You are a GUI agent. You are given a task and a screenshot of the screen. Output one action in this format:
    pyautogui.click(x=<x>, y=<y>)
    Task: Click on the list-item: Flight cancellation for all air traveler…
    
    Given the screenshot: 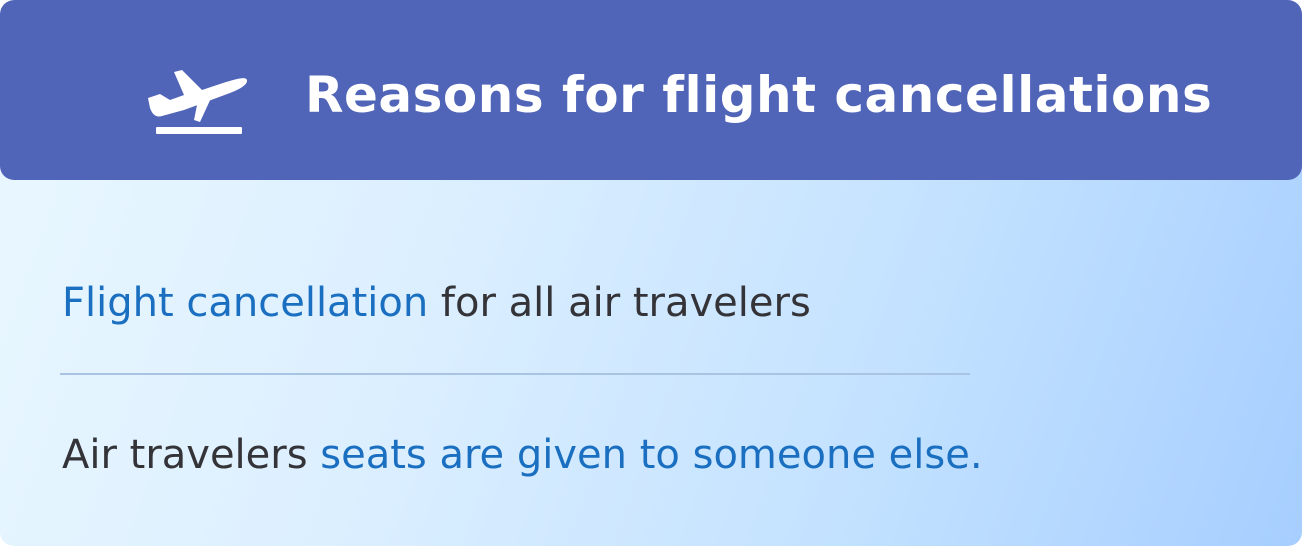 What is the action you would take?
    pyautogui.click(x=436, y=303)
    